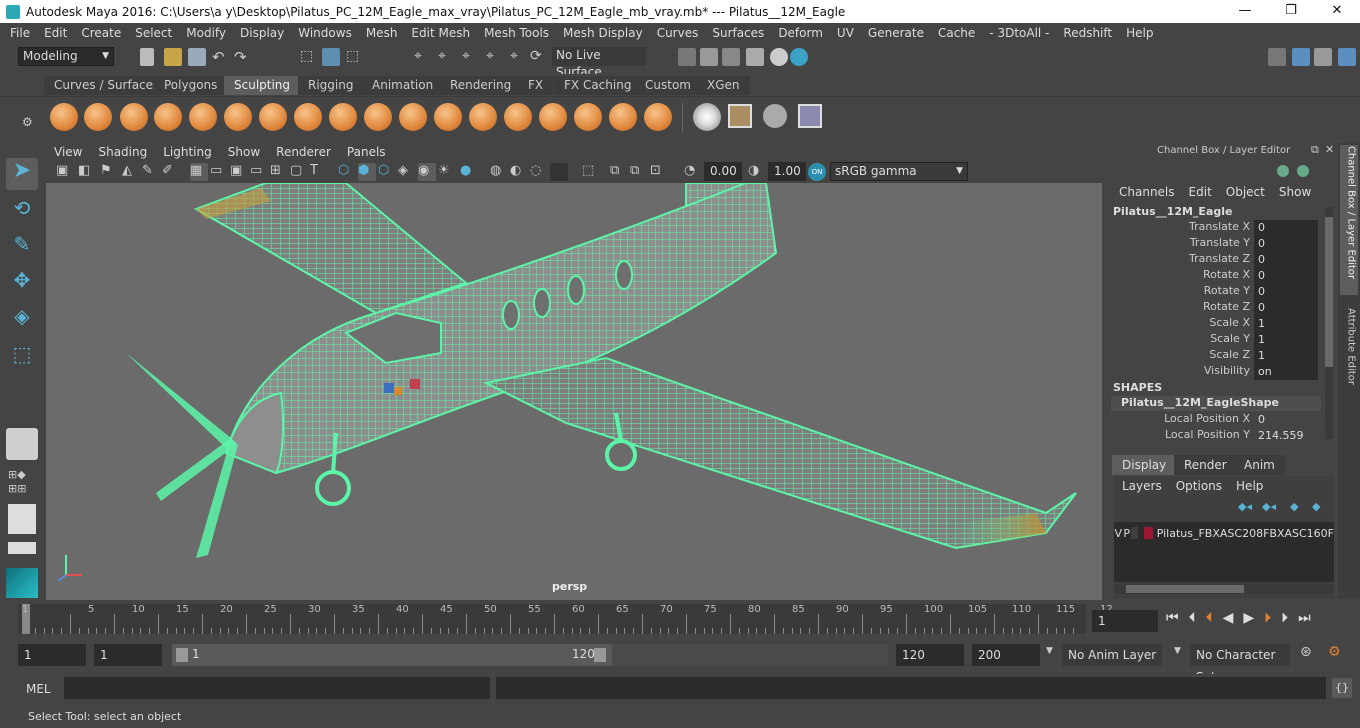 This screenshot has width=1360, height=728. Describe the element at coordinates (1214, 228) in the screenshot. I see `attr-translate-x: Translate X 0` at that location.